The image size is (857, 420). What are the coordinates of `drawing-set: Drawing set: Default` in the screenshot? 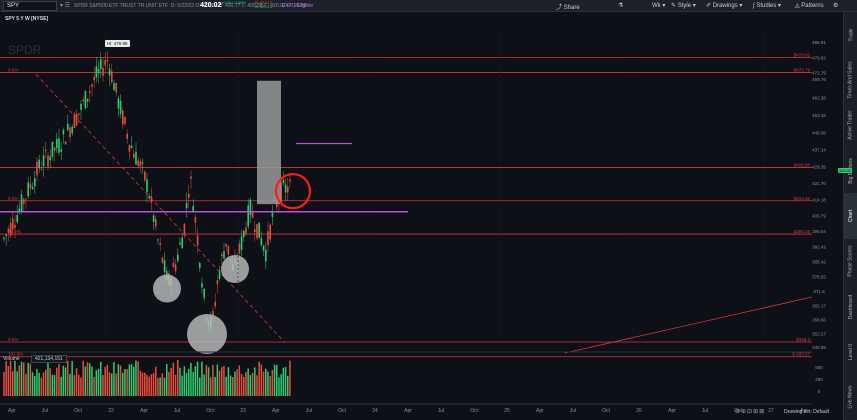 It's located at (806, 412).